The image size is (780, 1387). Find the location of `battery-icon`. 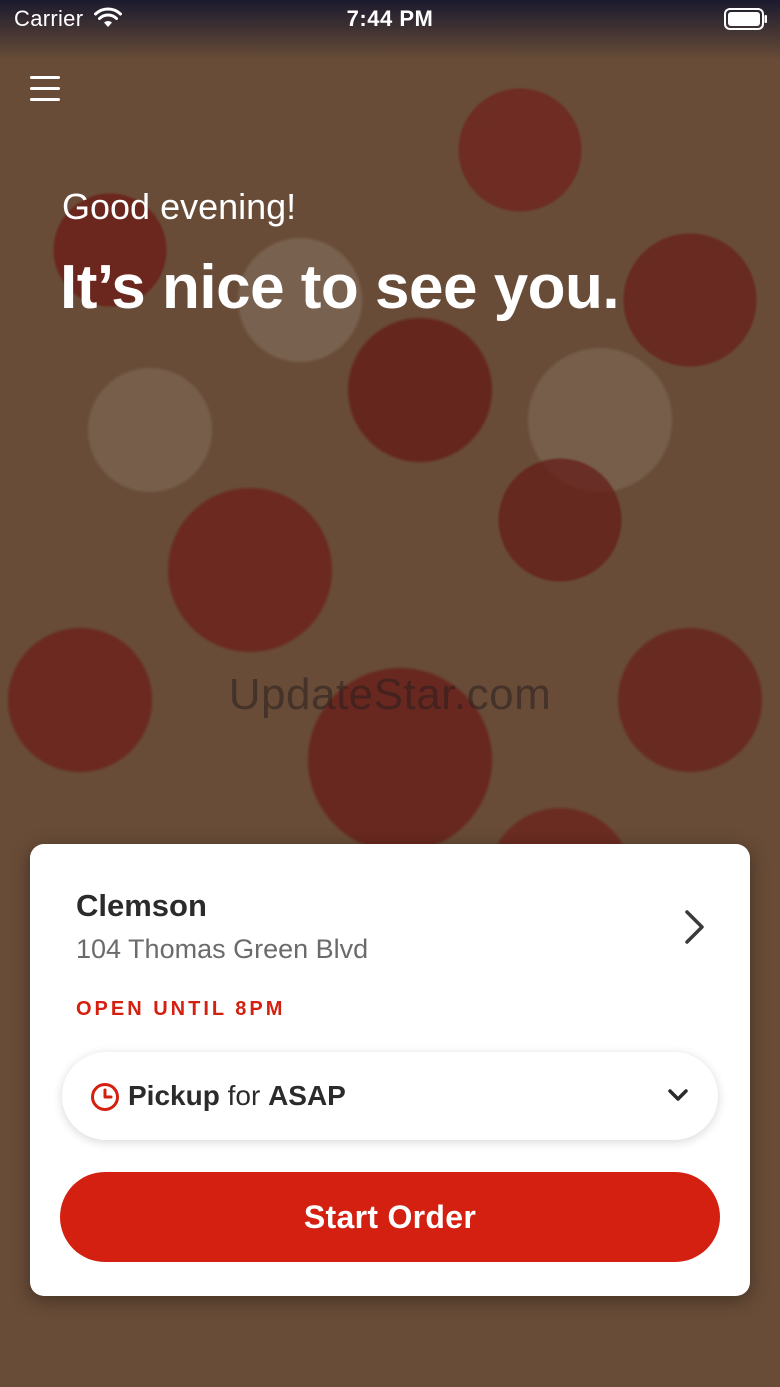

battery-icon is located at coordinates (745, 19).